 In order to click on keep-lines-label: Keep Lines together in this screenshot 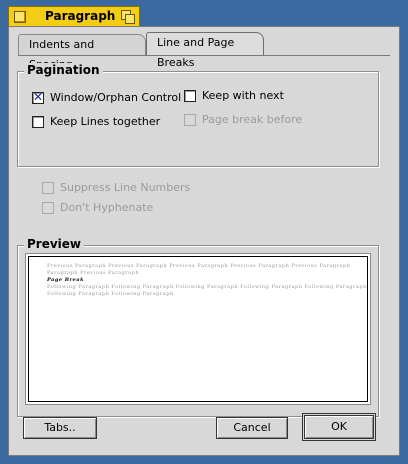, I will do `click(105, 121)`.